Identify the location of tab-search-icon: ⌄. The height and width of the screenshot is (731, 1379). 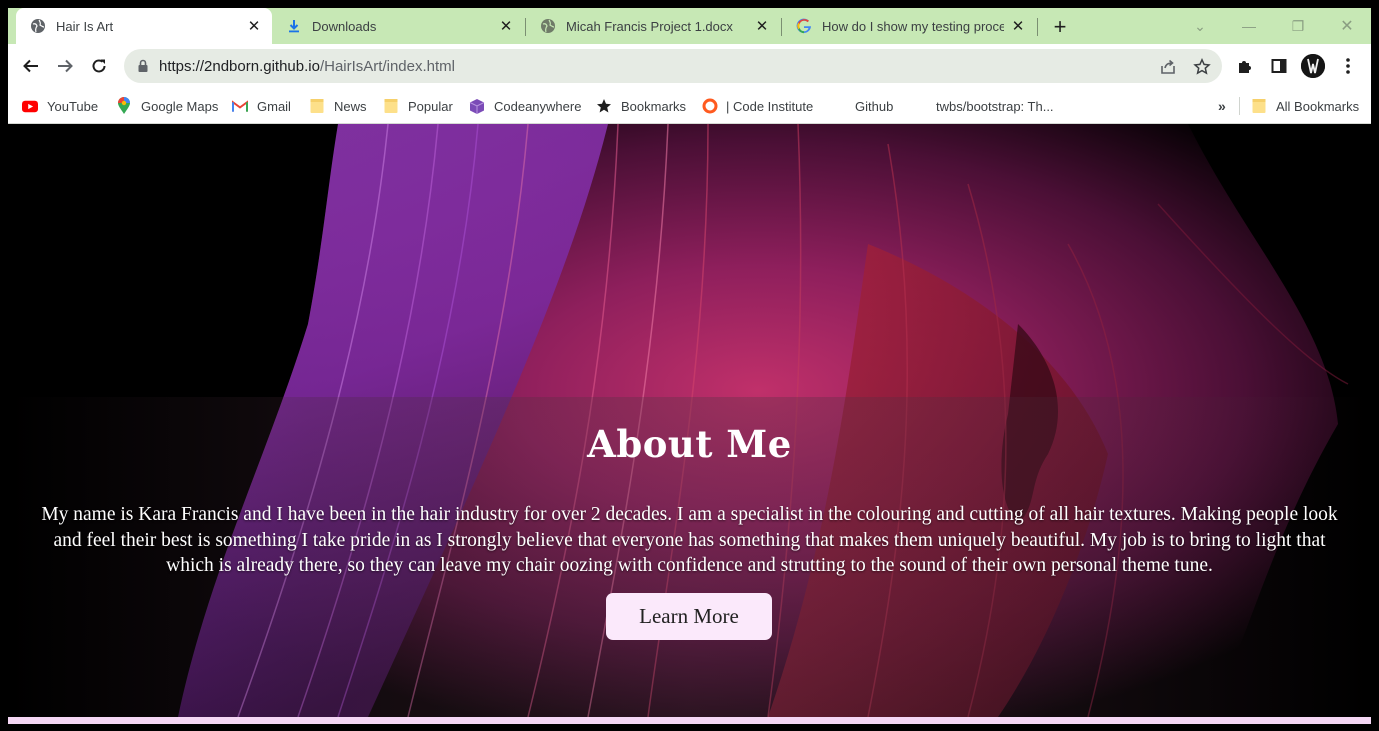
(1200, 26).